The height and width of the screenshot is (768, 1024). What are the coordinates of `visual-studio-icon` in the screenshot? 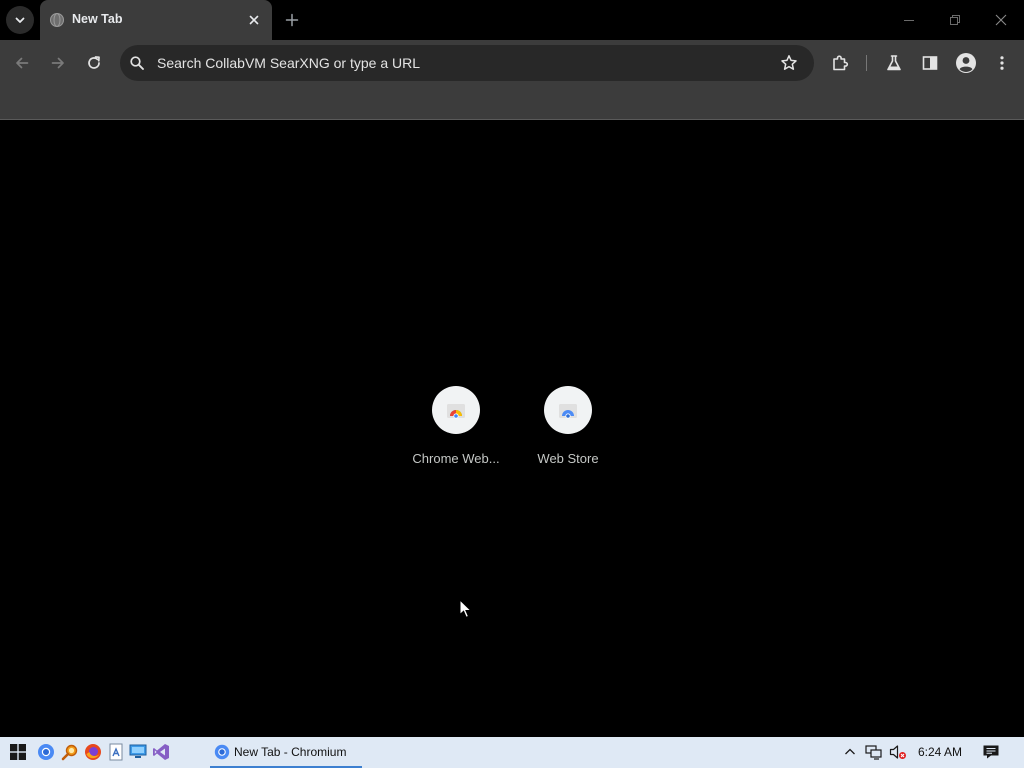 It's located at (161, 752).